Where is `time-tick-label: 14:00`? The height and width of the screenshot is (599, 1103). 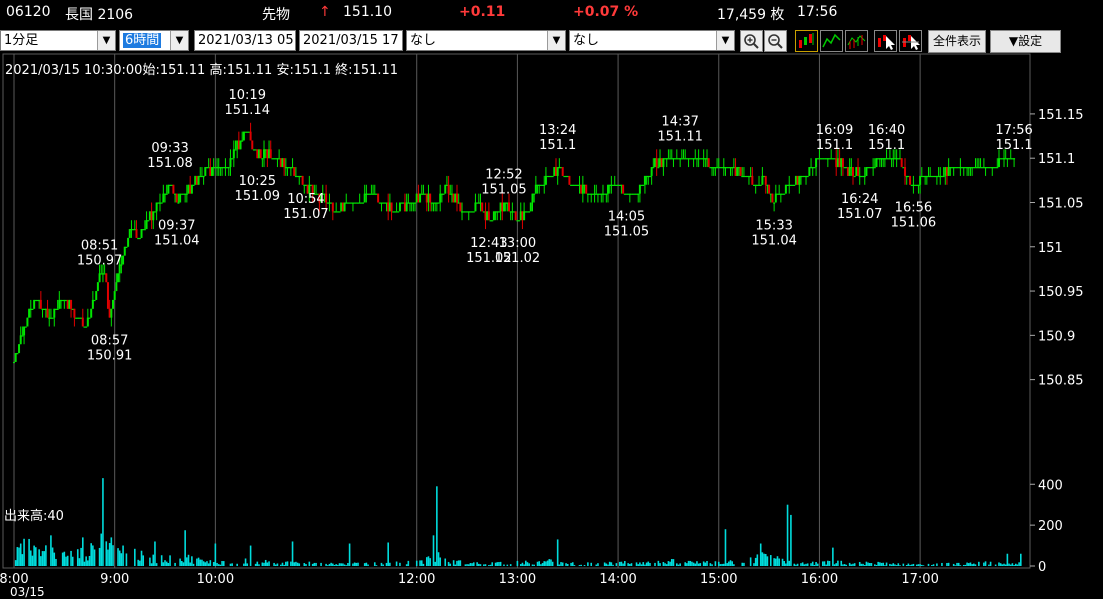 time-tick-label: 14:00 is located at coordinates (617, 579).